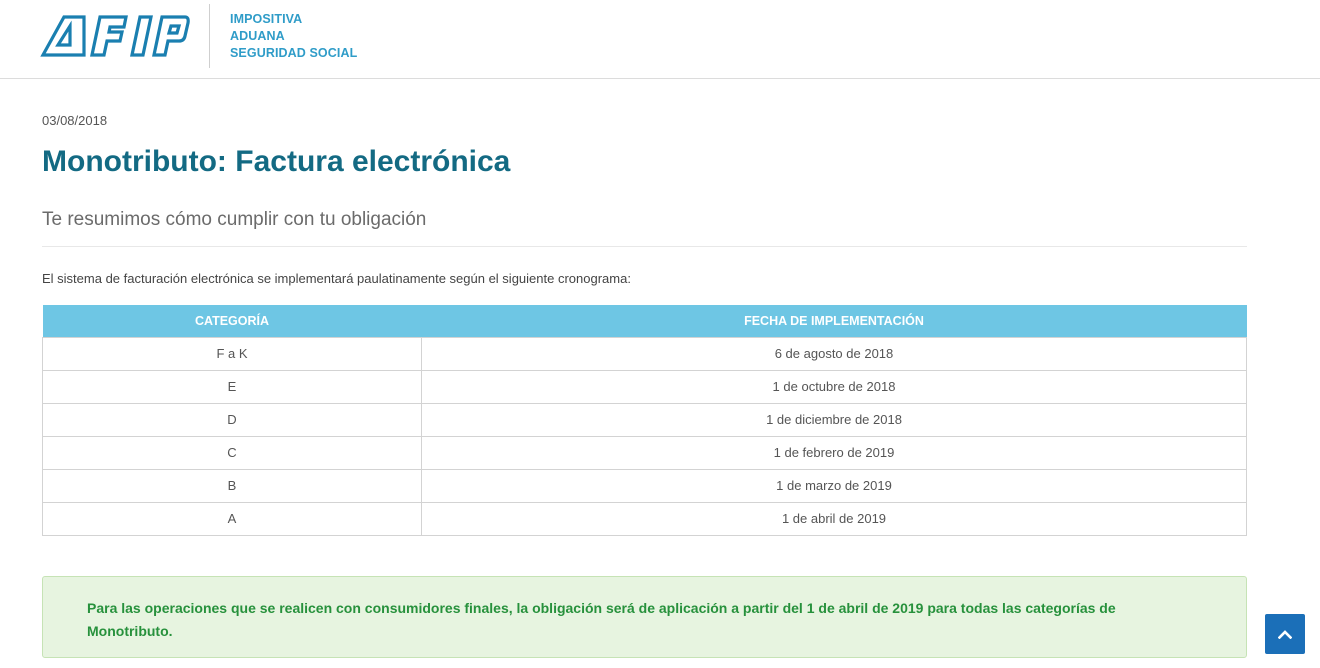 This screenshot has height=668, width=1320. Describe the element at coordinates (660, 39) in the screenshot. I see `site-header: IMPOSITIVA ADUANA SEGURIDAD SOCIAL` at that location.